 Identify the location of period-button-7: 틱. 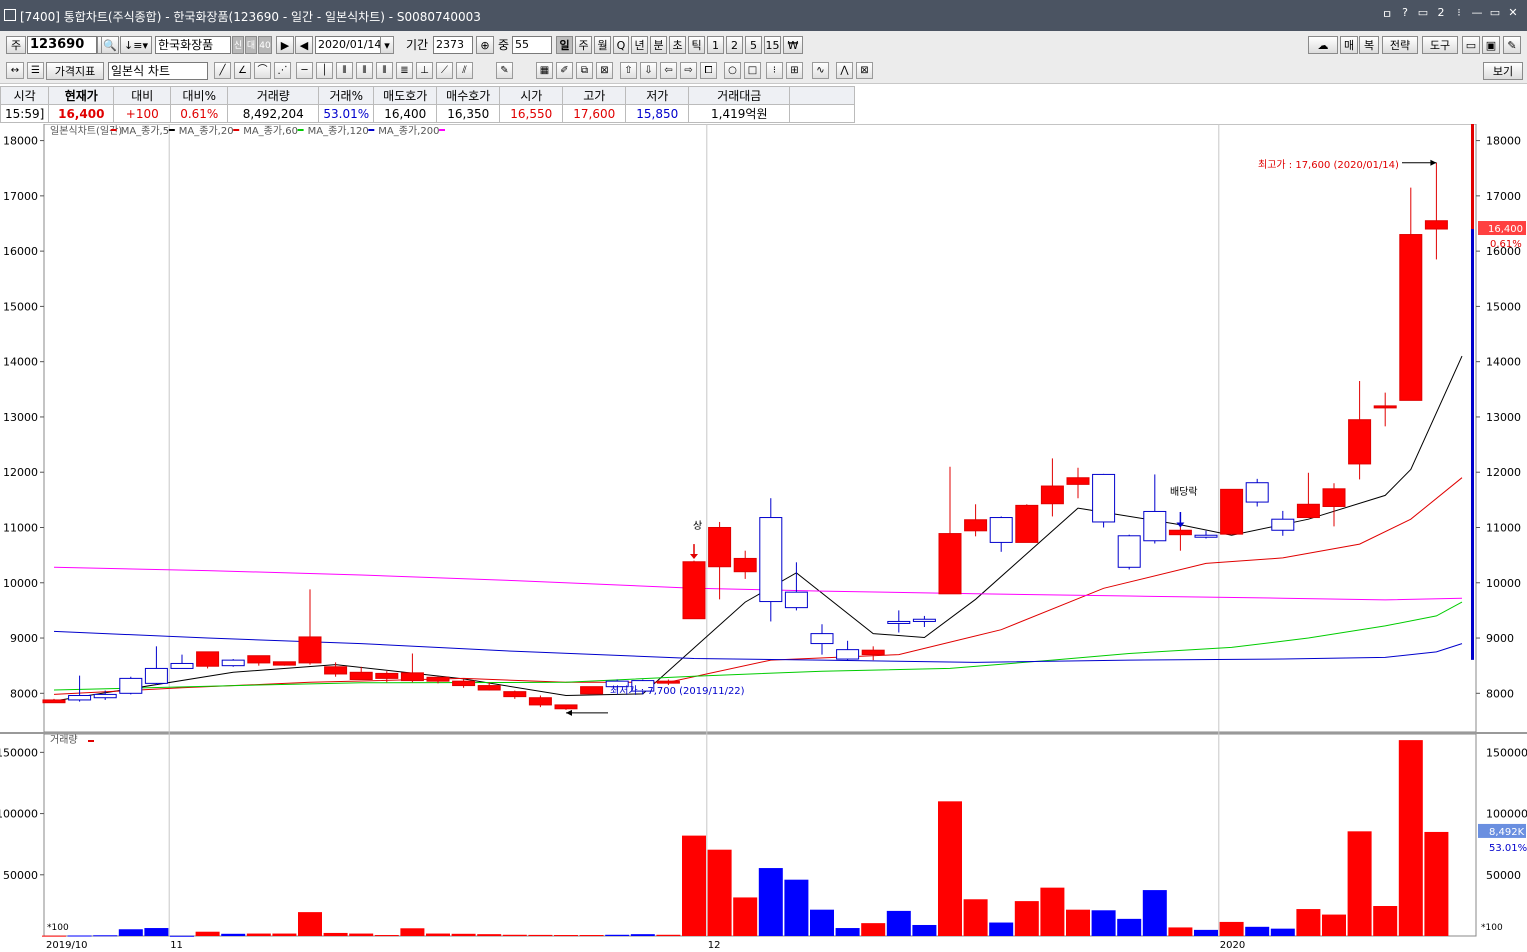
(696, 45).